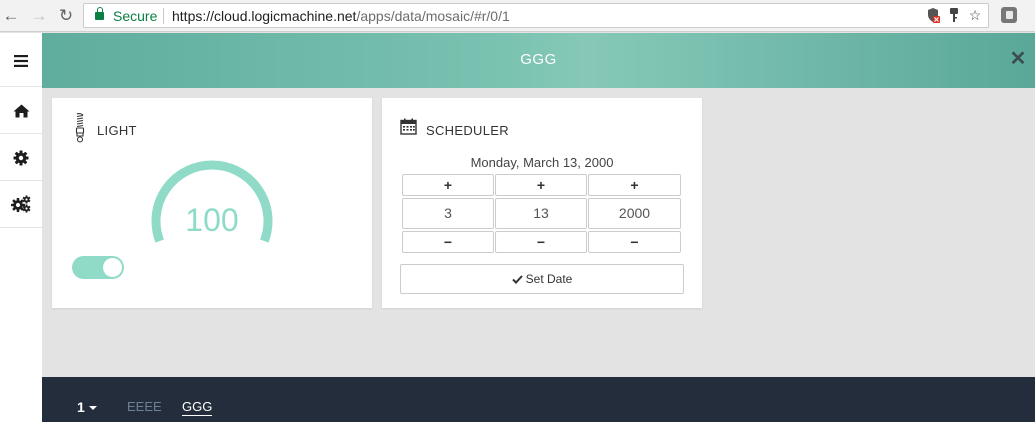  I want to click on toggle-knob, so click(112, 267).